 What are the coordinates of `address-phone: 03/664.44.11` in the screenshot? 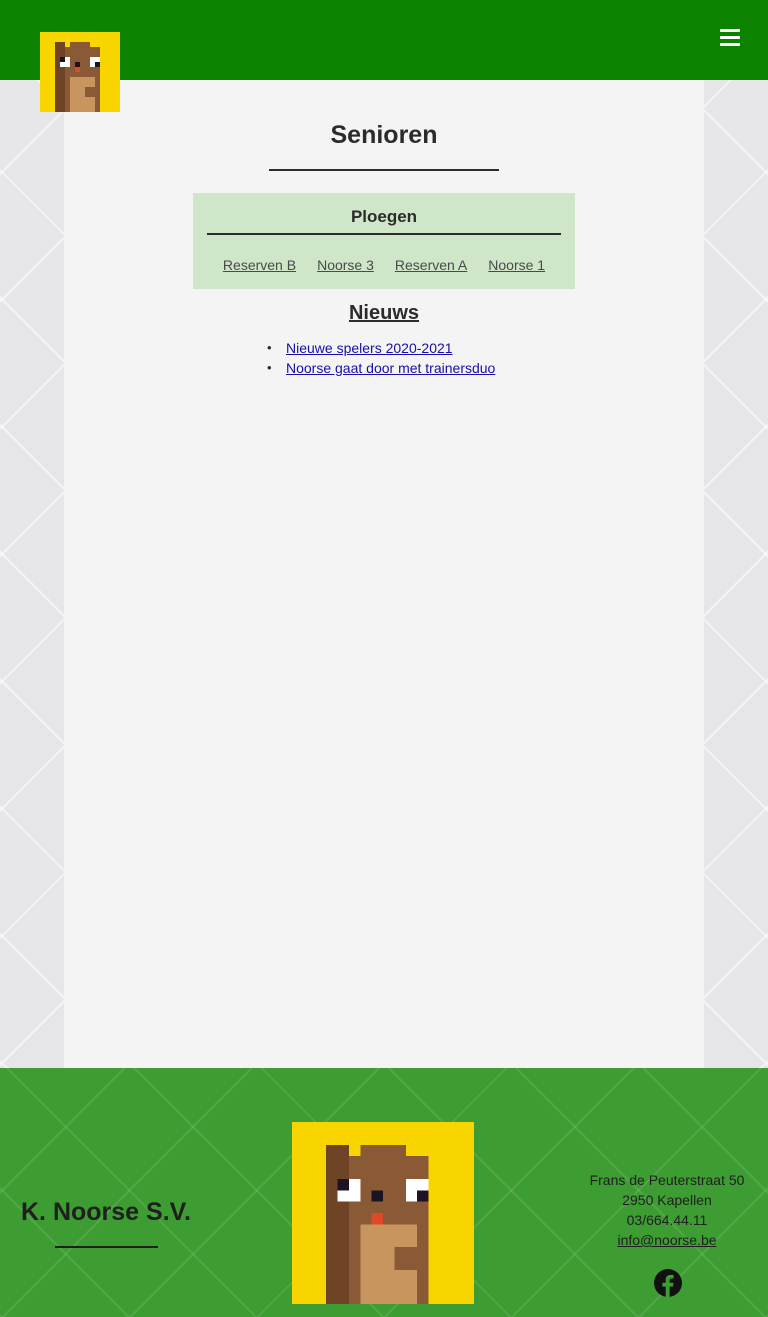 It's located at (667, 1220).